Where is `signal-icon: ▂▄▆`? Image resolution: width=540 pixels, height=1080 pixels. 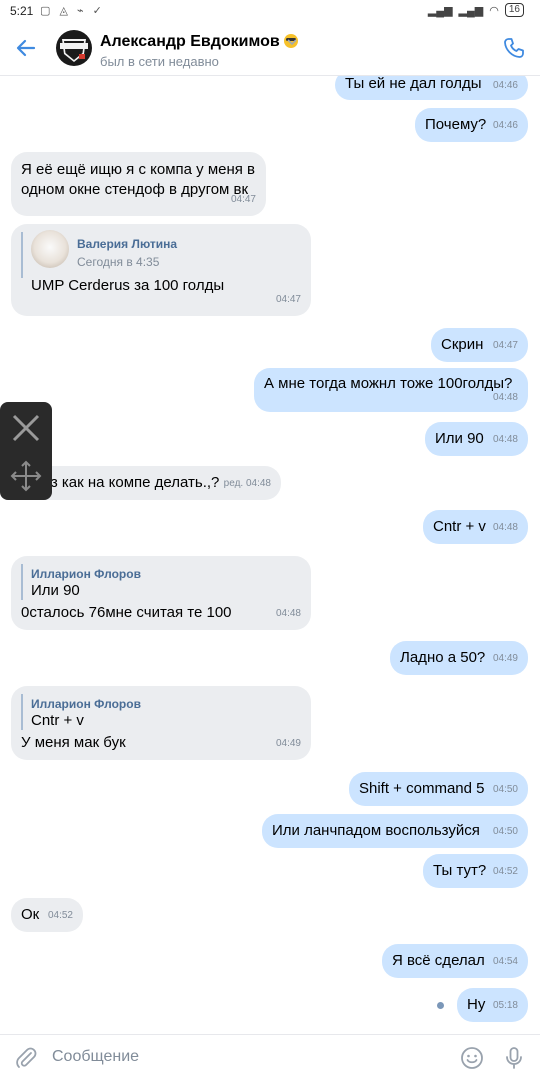 signal-icon: ▂▄▆ is located at coordinates (440, 10).